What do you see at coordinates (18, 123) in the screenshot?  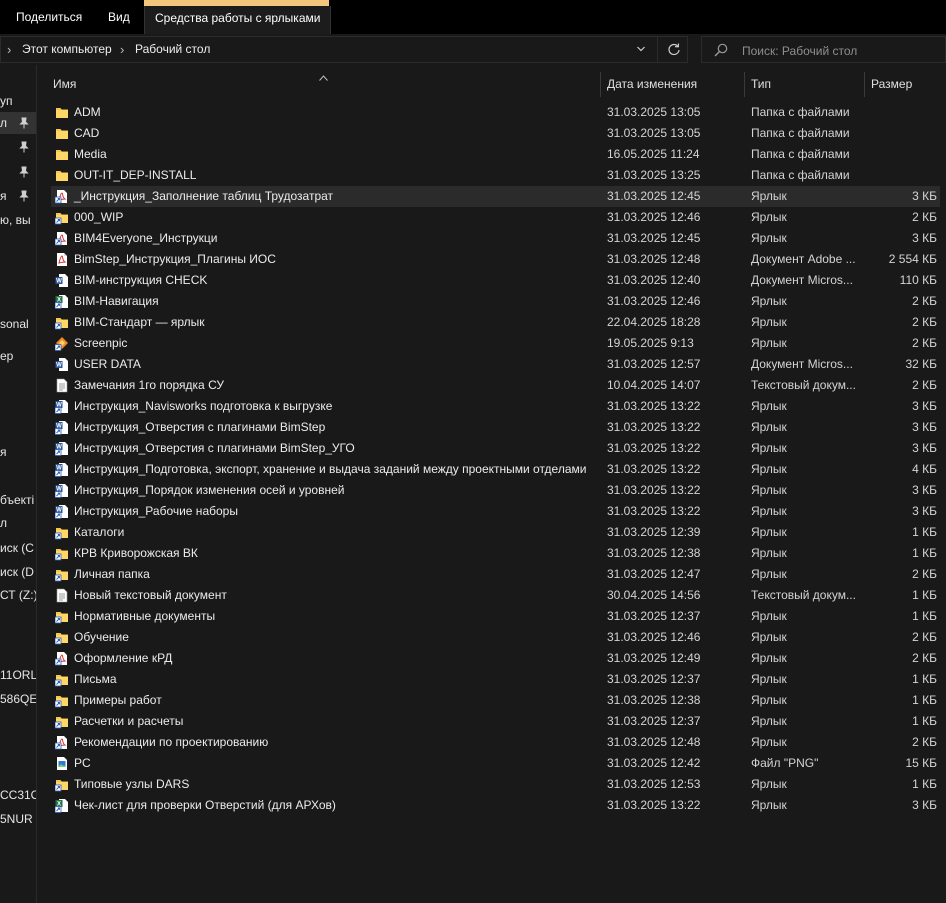 I see `nav-item-selected: л` at bounding box center [18, 123].